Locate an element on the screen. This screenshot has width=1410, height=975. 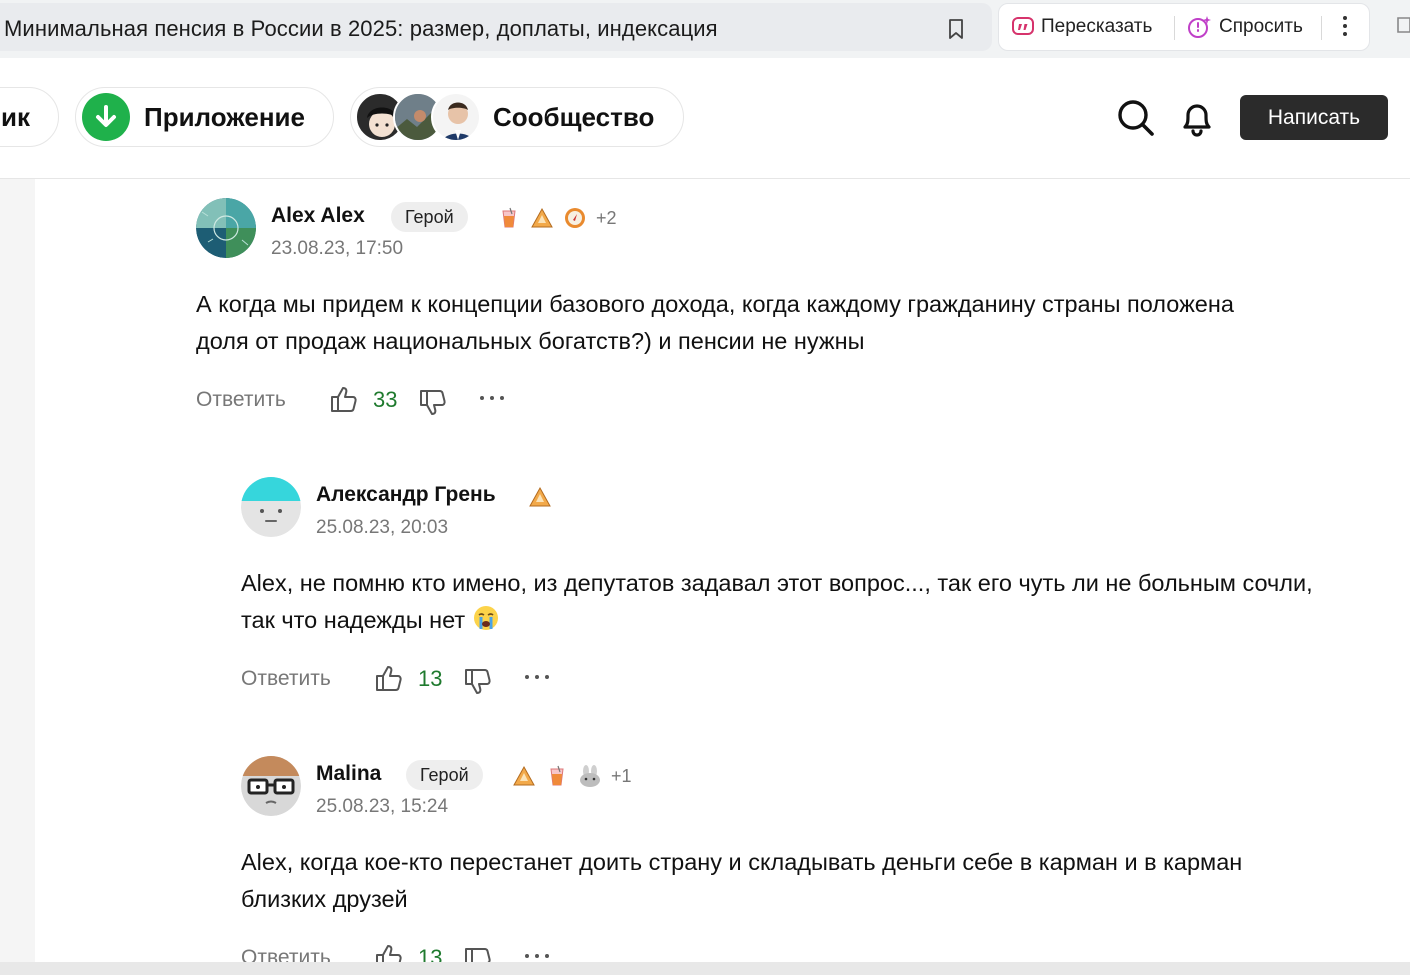
menu-kebab-icon is located at coordinates (1345, 26).